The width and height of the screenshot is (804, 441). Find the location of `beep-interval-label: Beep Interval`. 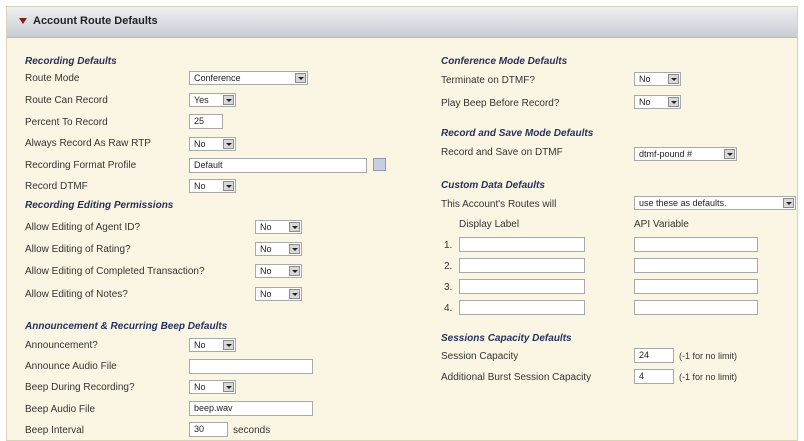

beep-interval-label: Beep Interval is located at coordinates (54, 430).